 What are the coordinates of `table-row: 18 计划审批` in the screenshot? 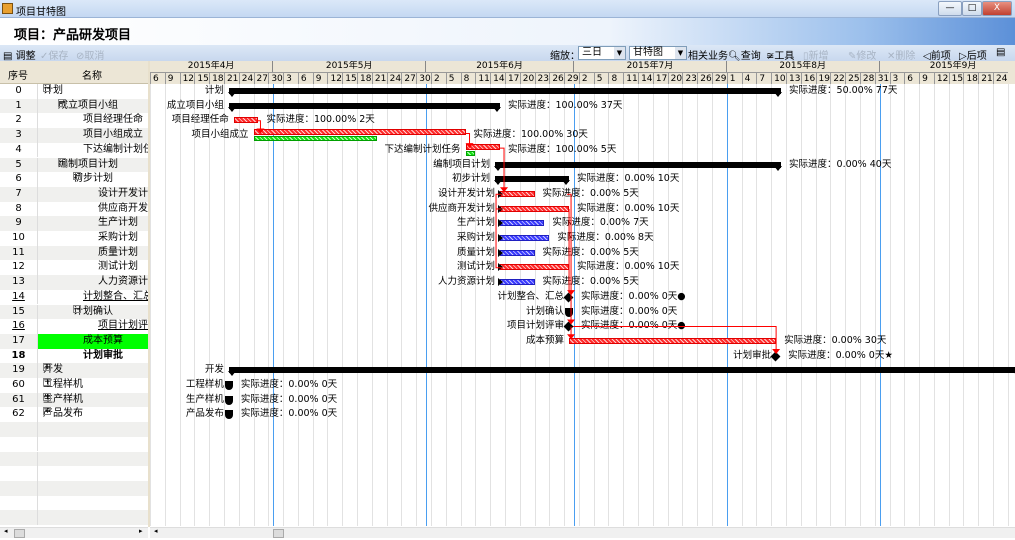 It's located at (74, 356).